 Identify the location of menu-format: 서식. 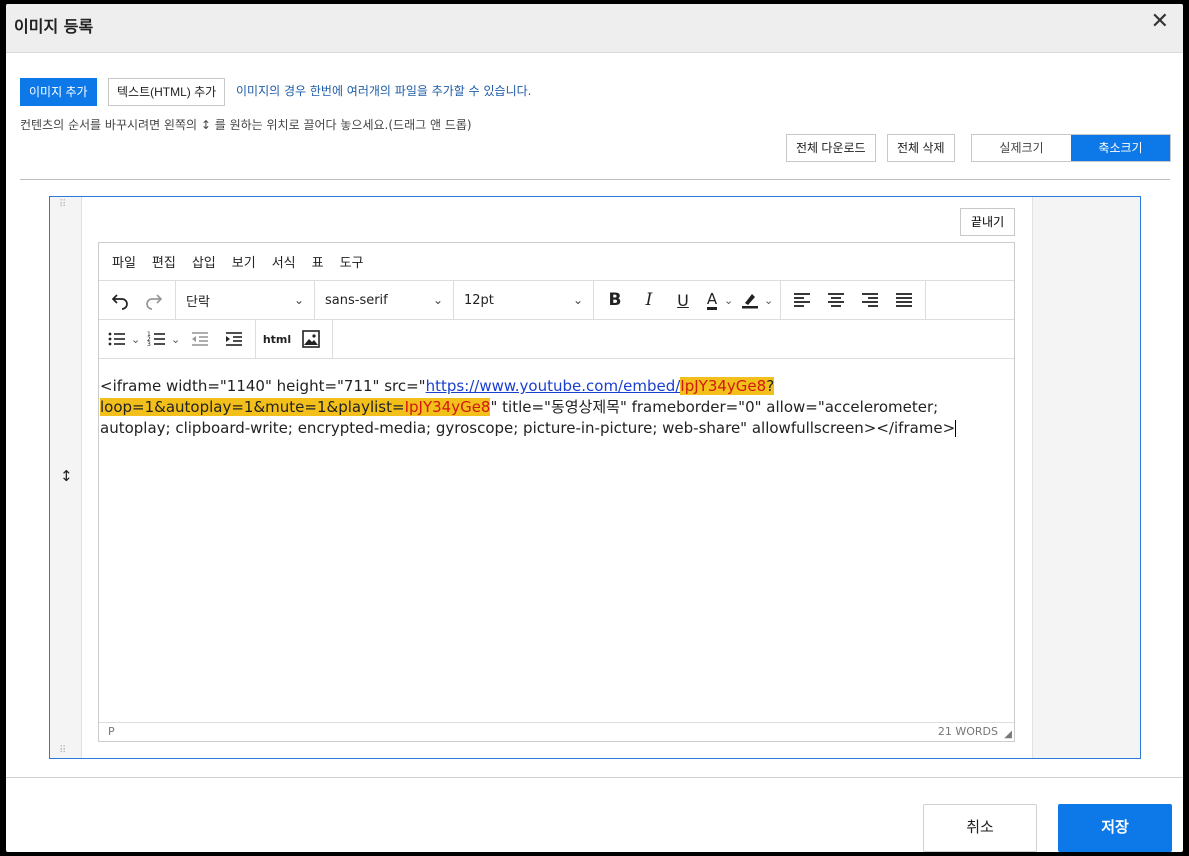
(284, 261).